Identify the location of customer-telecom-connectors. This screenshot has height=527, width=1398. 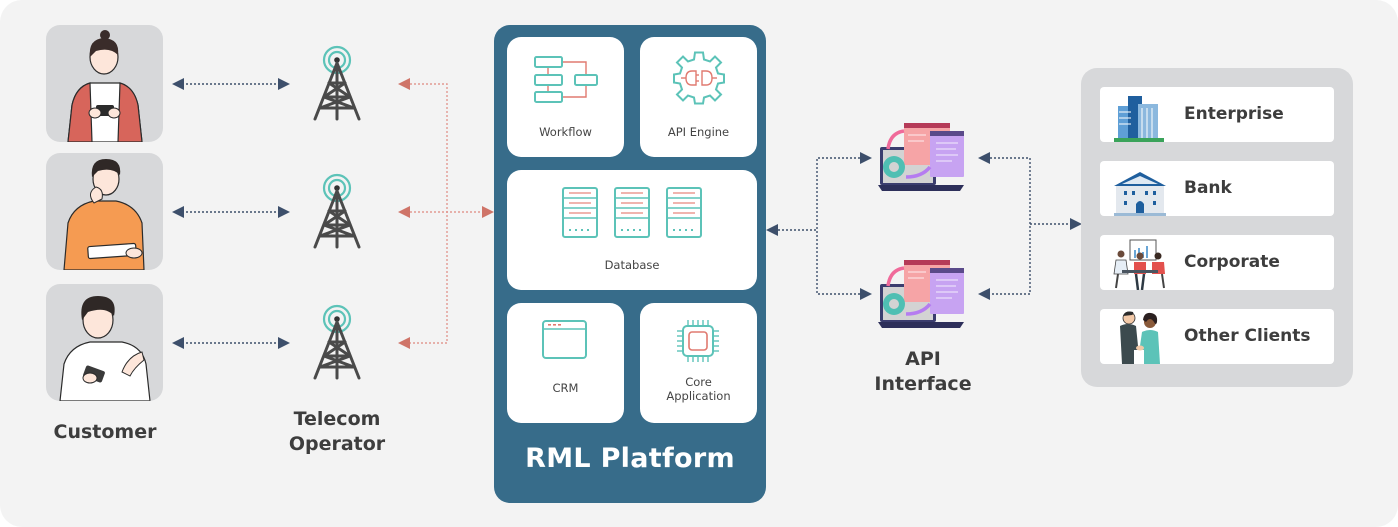
(231, 213).